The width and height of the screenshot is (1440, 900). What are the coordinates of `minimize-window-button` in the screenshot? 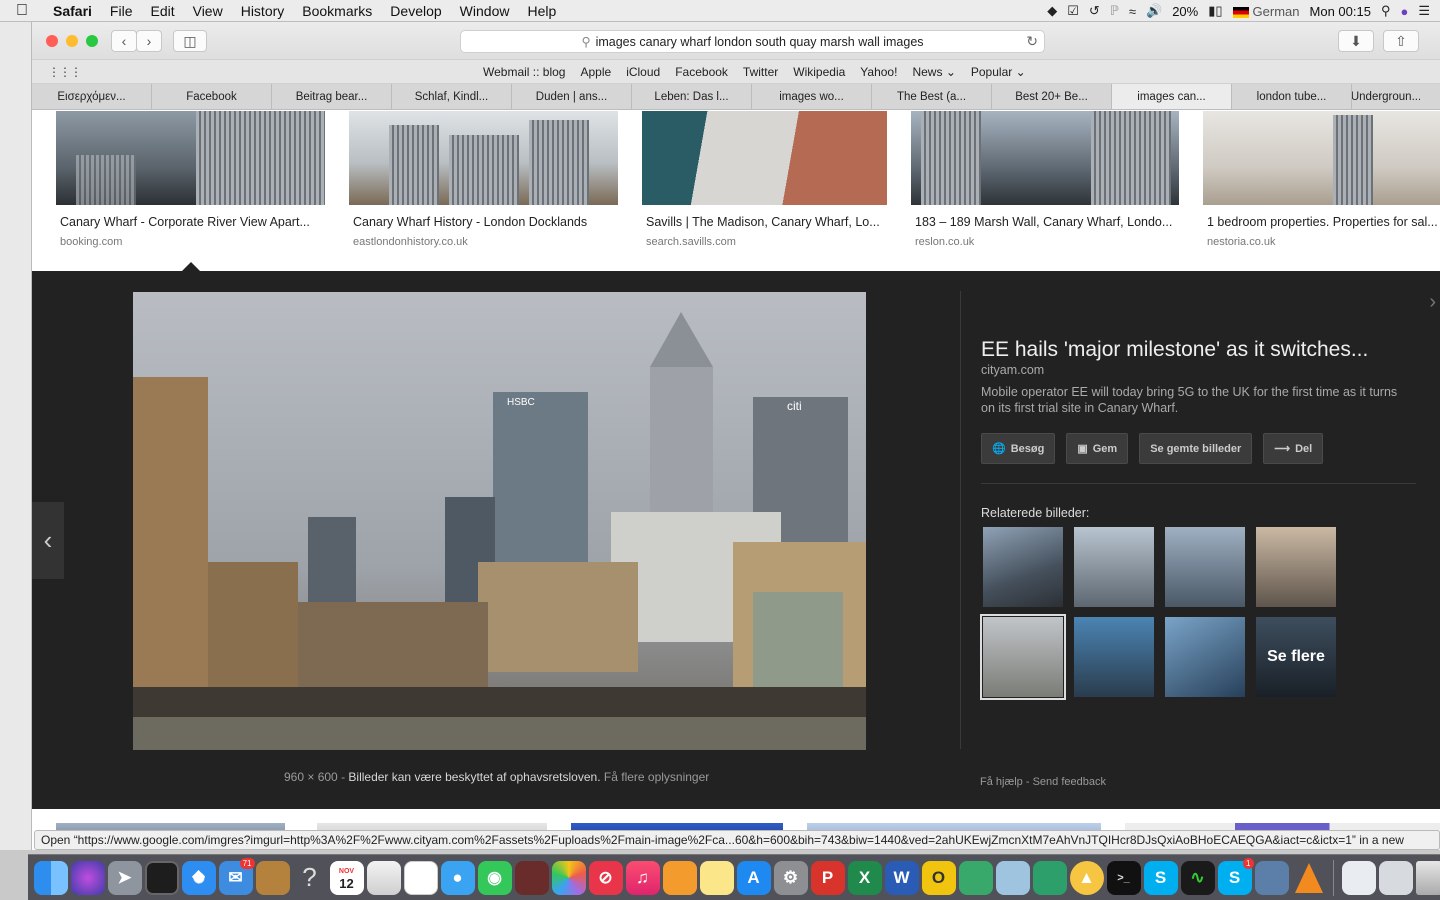 It's located at (72, 41).